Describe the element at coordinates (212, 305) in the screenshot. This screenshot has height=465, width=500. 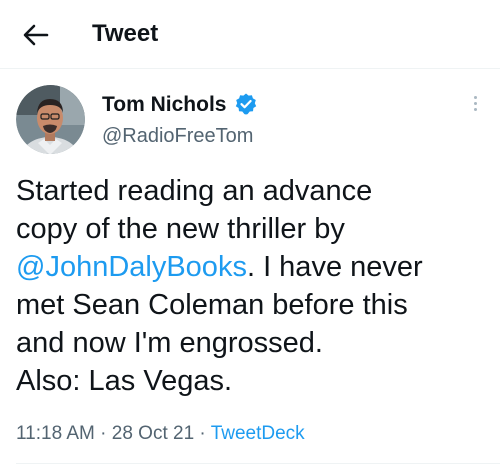
I see `tweet-text-line: met Sean Coleman before this` at that location.